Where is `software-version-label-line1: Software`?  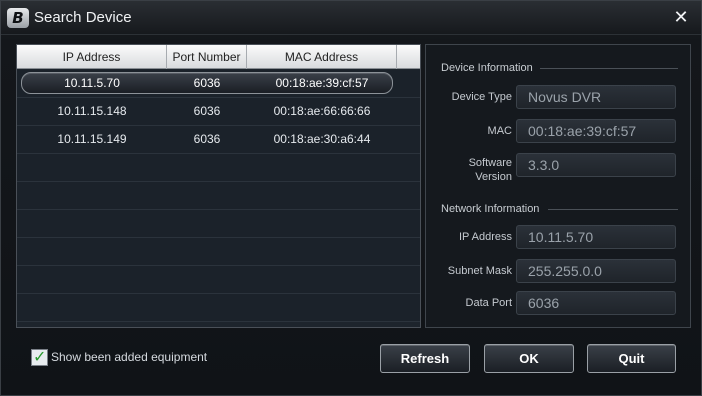
software-version-label-line1: Software is located at coordinates (490, 163).